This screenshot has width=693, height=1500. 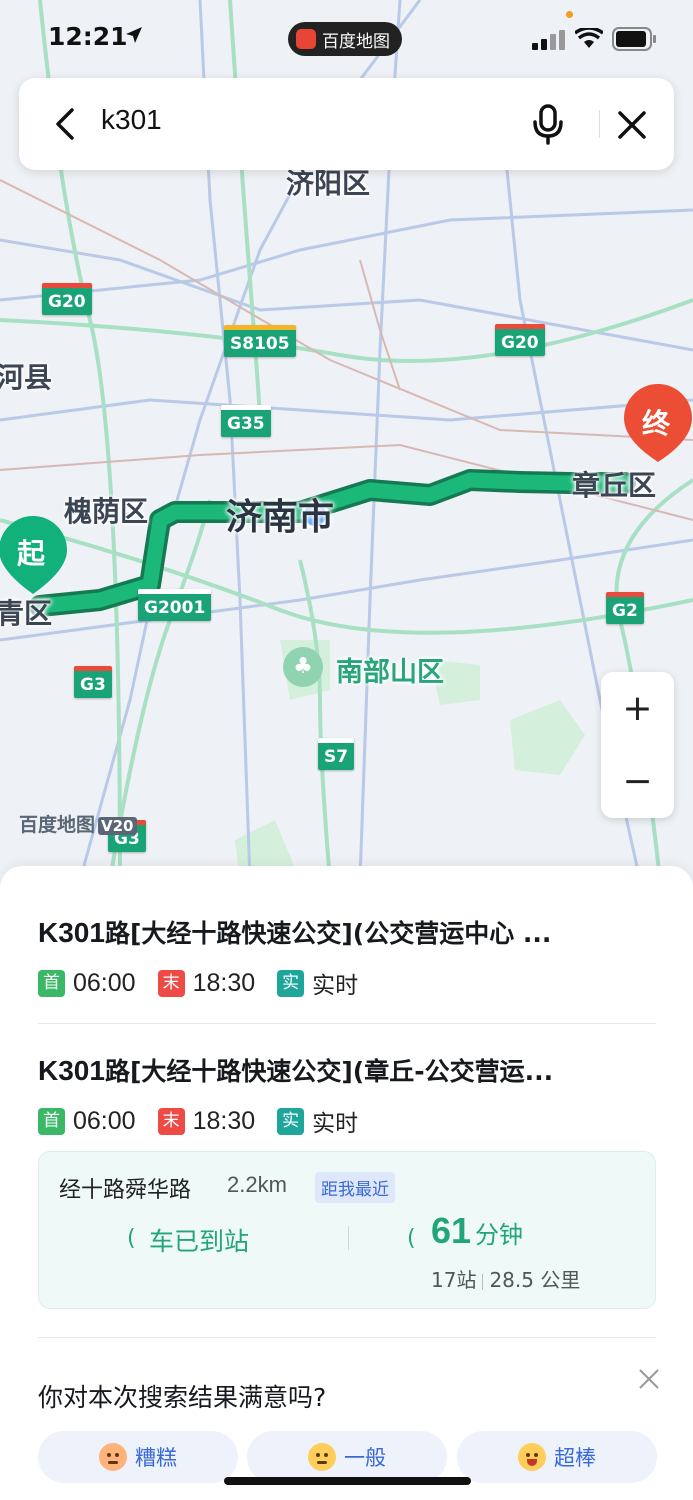 I want to click on status-bar: 12:21 百度地图, so click(x=346, y=35).